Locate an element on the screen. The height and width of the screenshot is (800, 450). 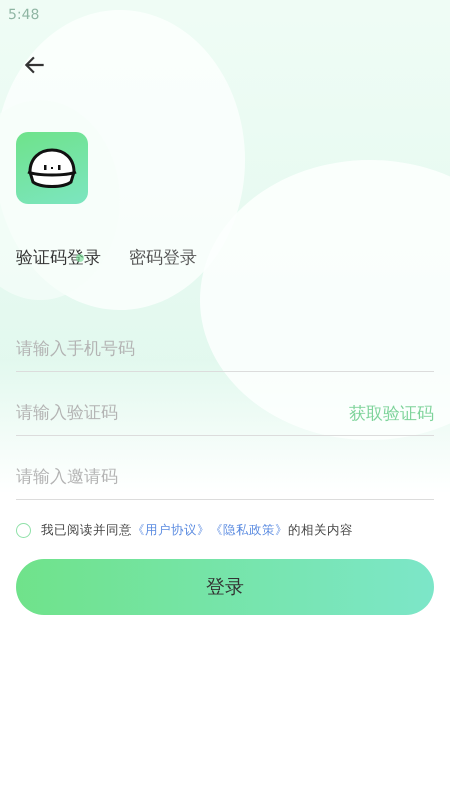
agreement-checkbox is located at coordinates (23, 530).